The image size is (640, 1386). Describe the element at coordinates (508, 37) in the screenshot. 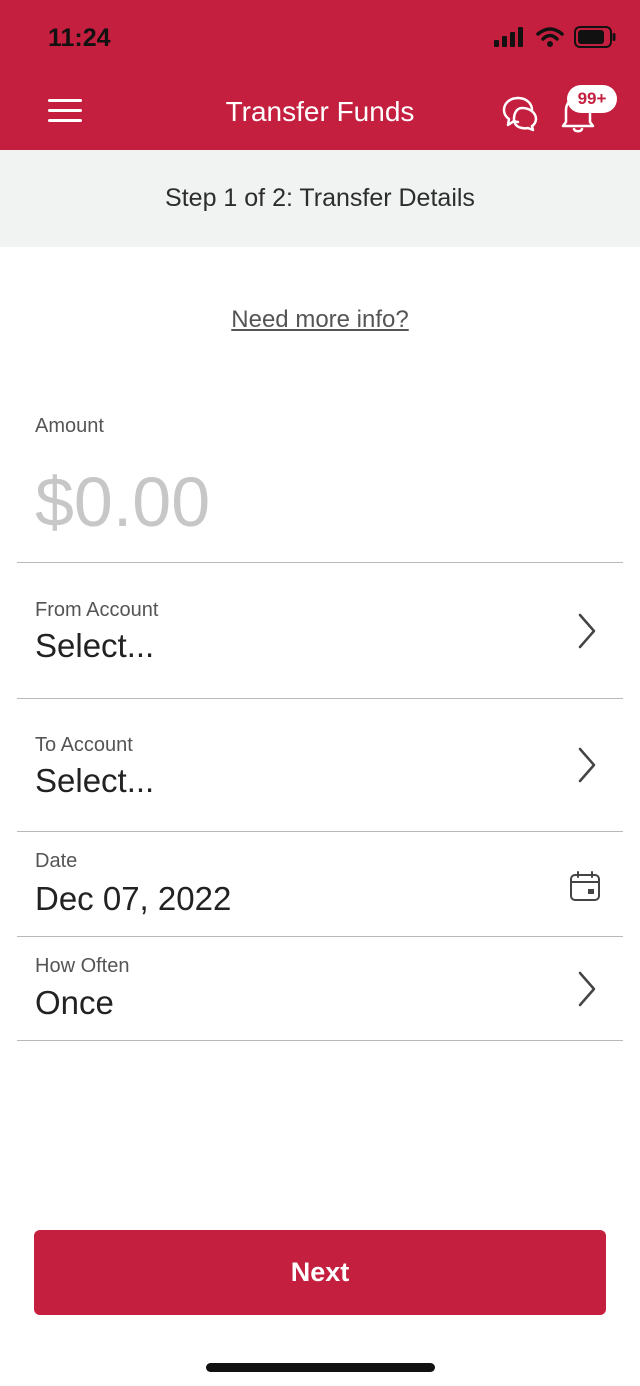

I see `signal-icon` at that location.